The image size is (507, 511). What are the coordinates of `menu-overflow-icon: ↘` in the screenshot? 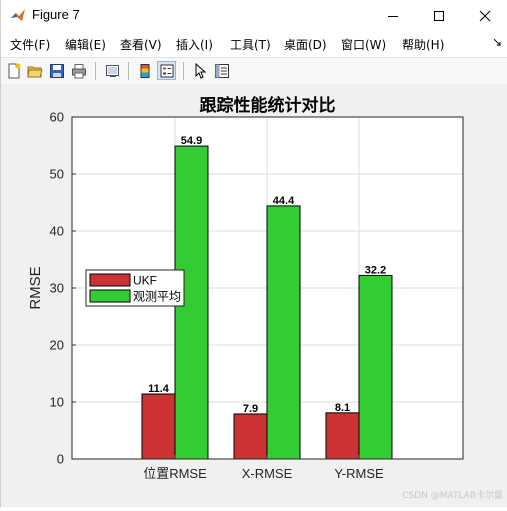 It's located at (497, 42).